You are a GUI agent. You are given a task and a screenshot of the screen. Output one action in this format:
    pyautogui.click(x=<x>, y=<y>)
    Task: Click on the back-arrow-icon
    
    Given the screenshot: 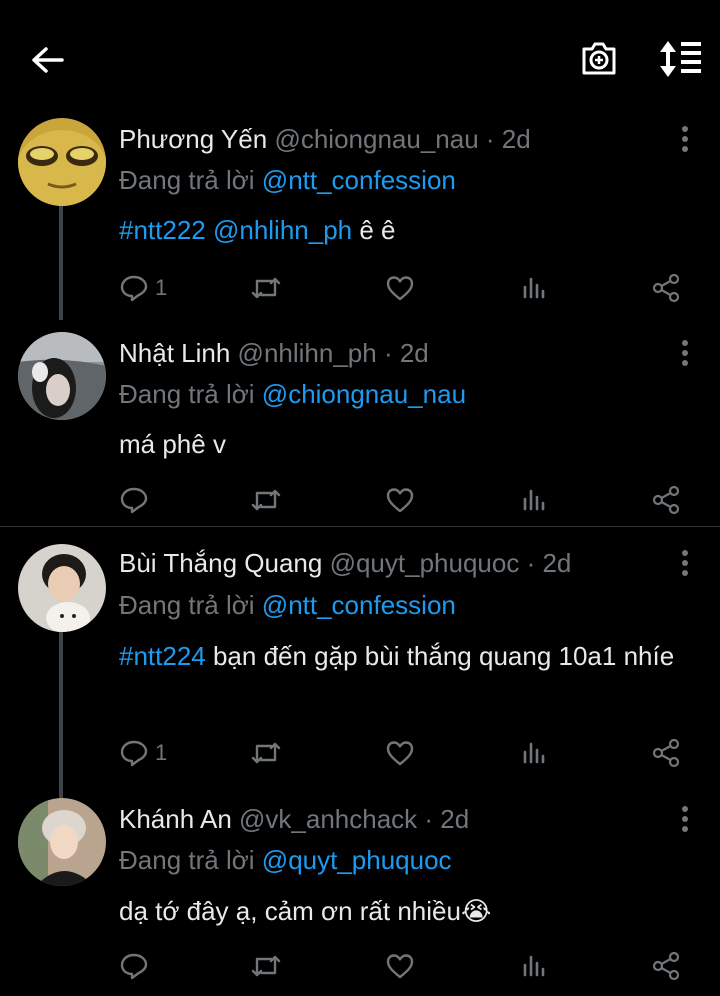 What is the action you would take?
    pyautogui.click(x=48, y=60)
    